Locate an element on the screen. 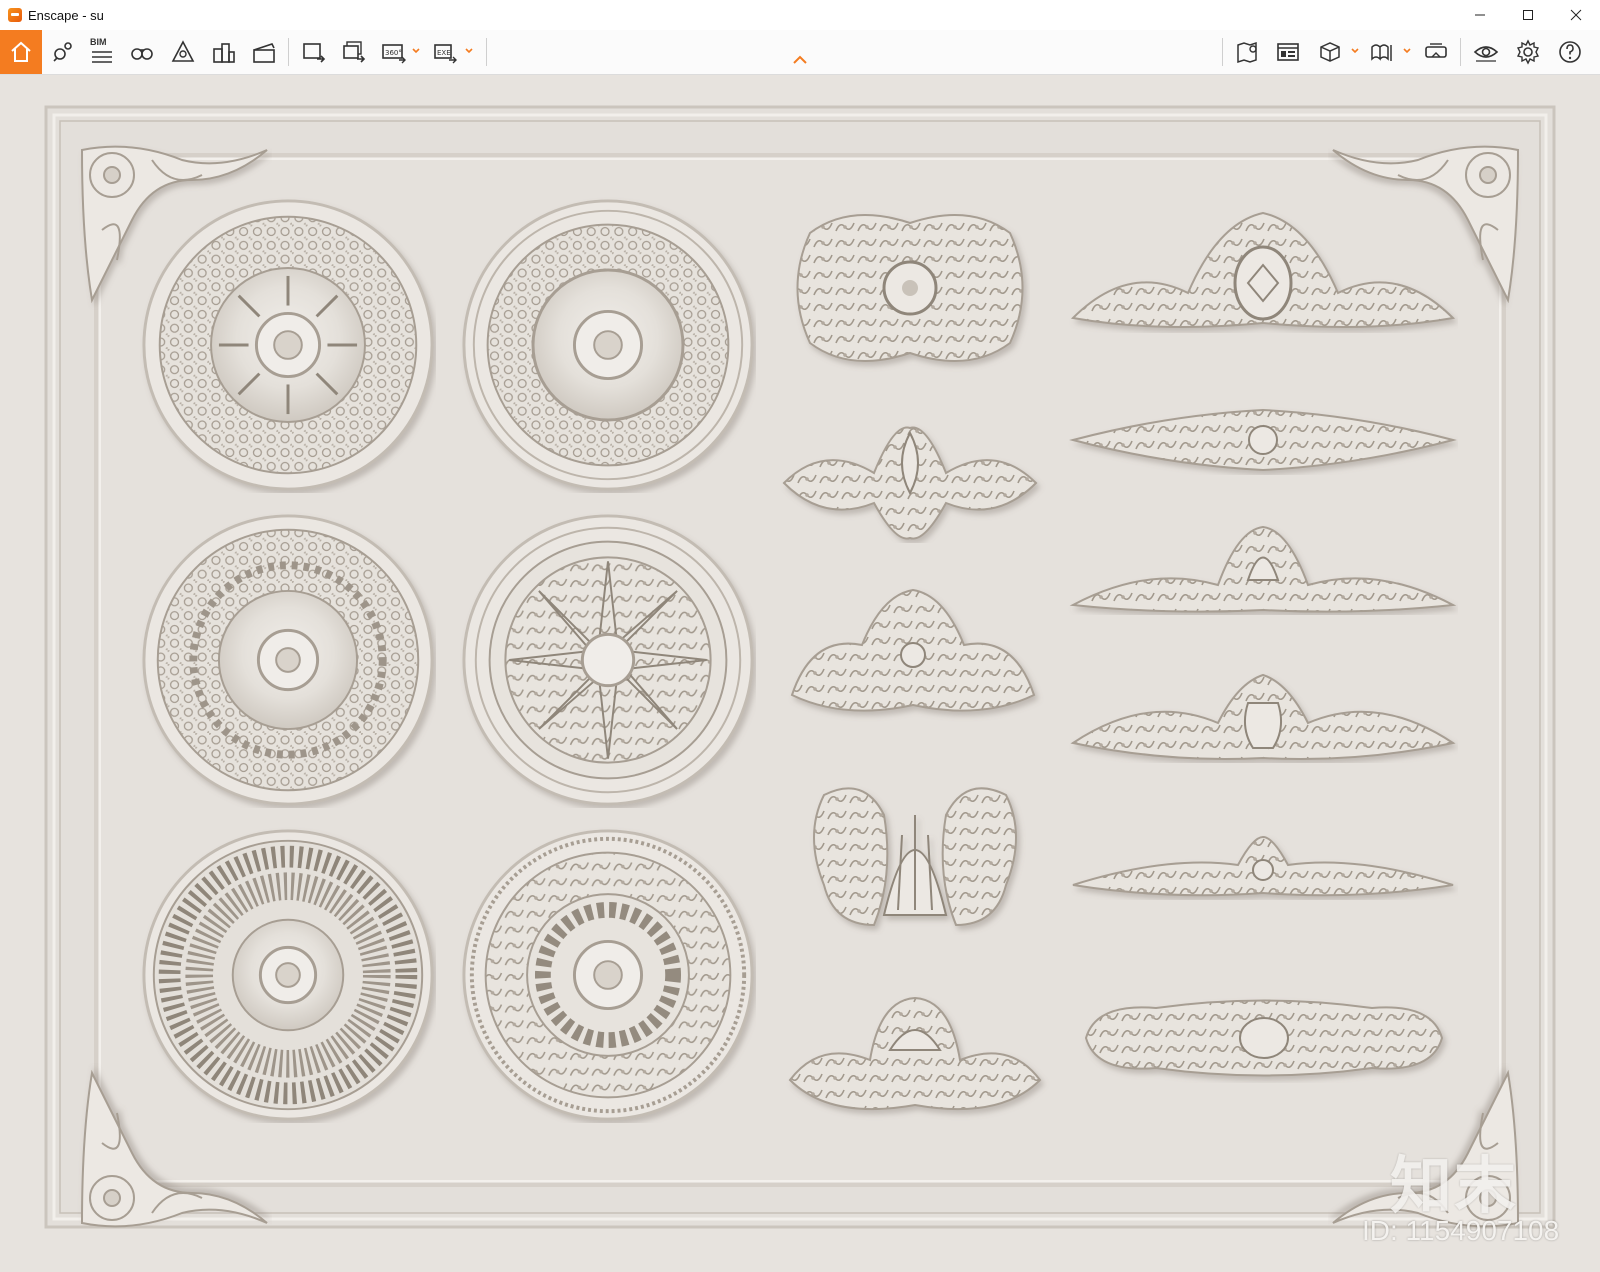 This screenshot has width=1600, height=1272. gear-icon is located at coordinates (1528, 52).